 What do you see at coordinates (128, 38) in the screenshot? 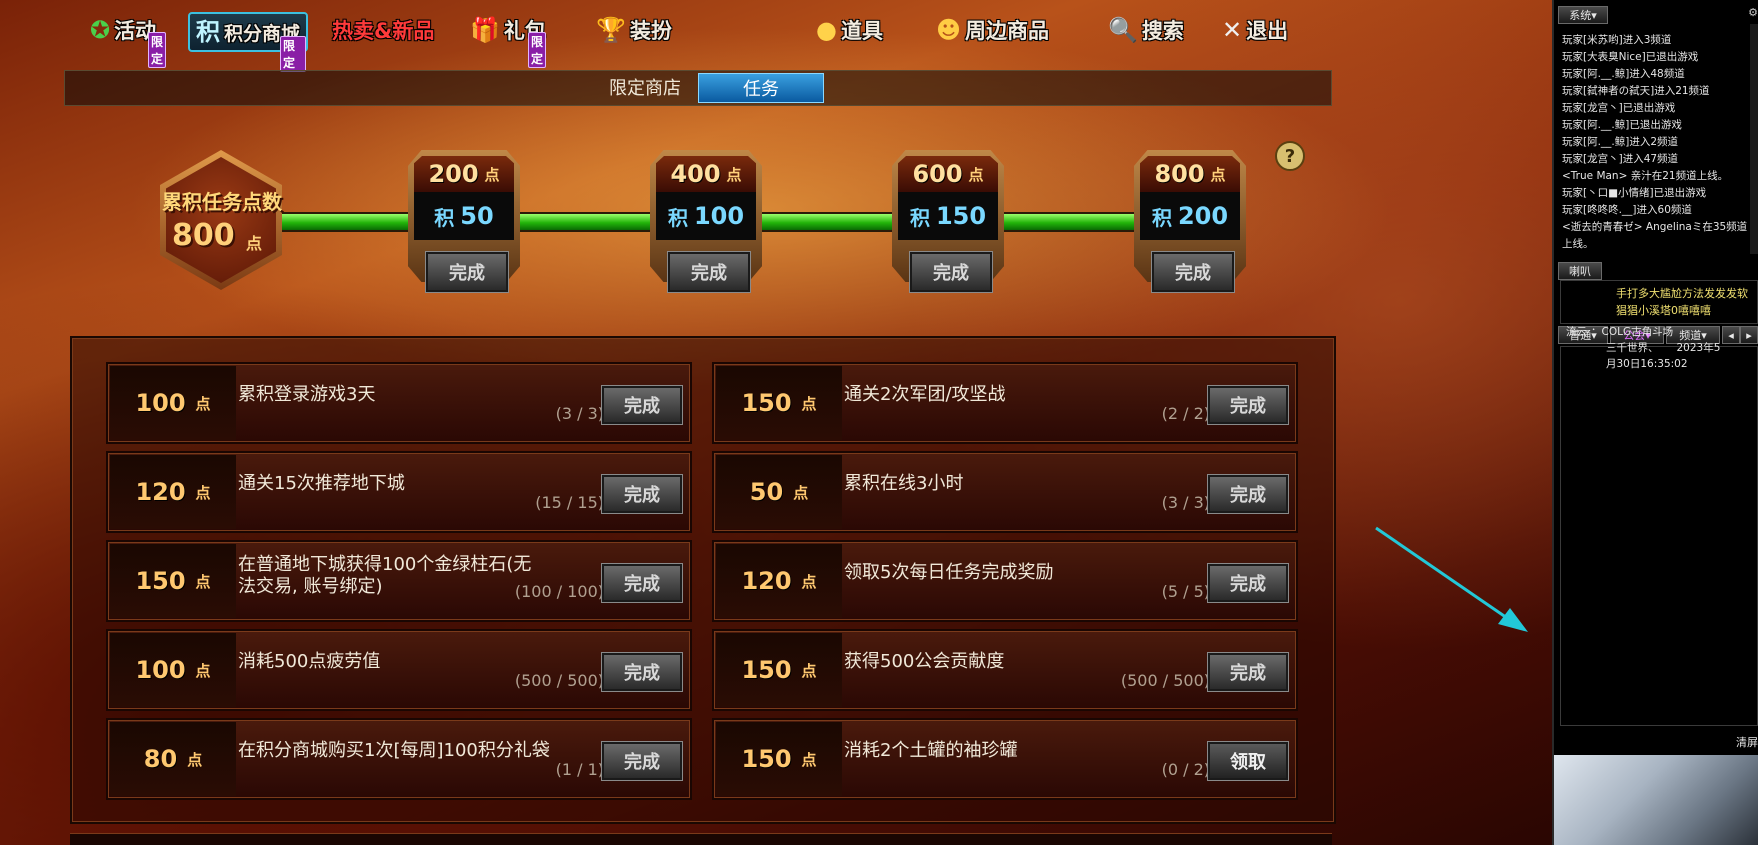
I see `nav-activity: ✪ 活动 限定` at bounding box center [128, 38].